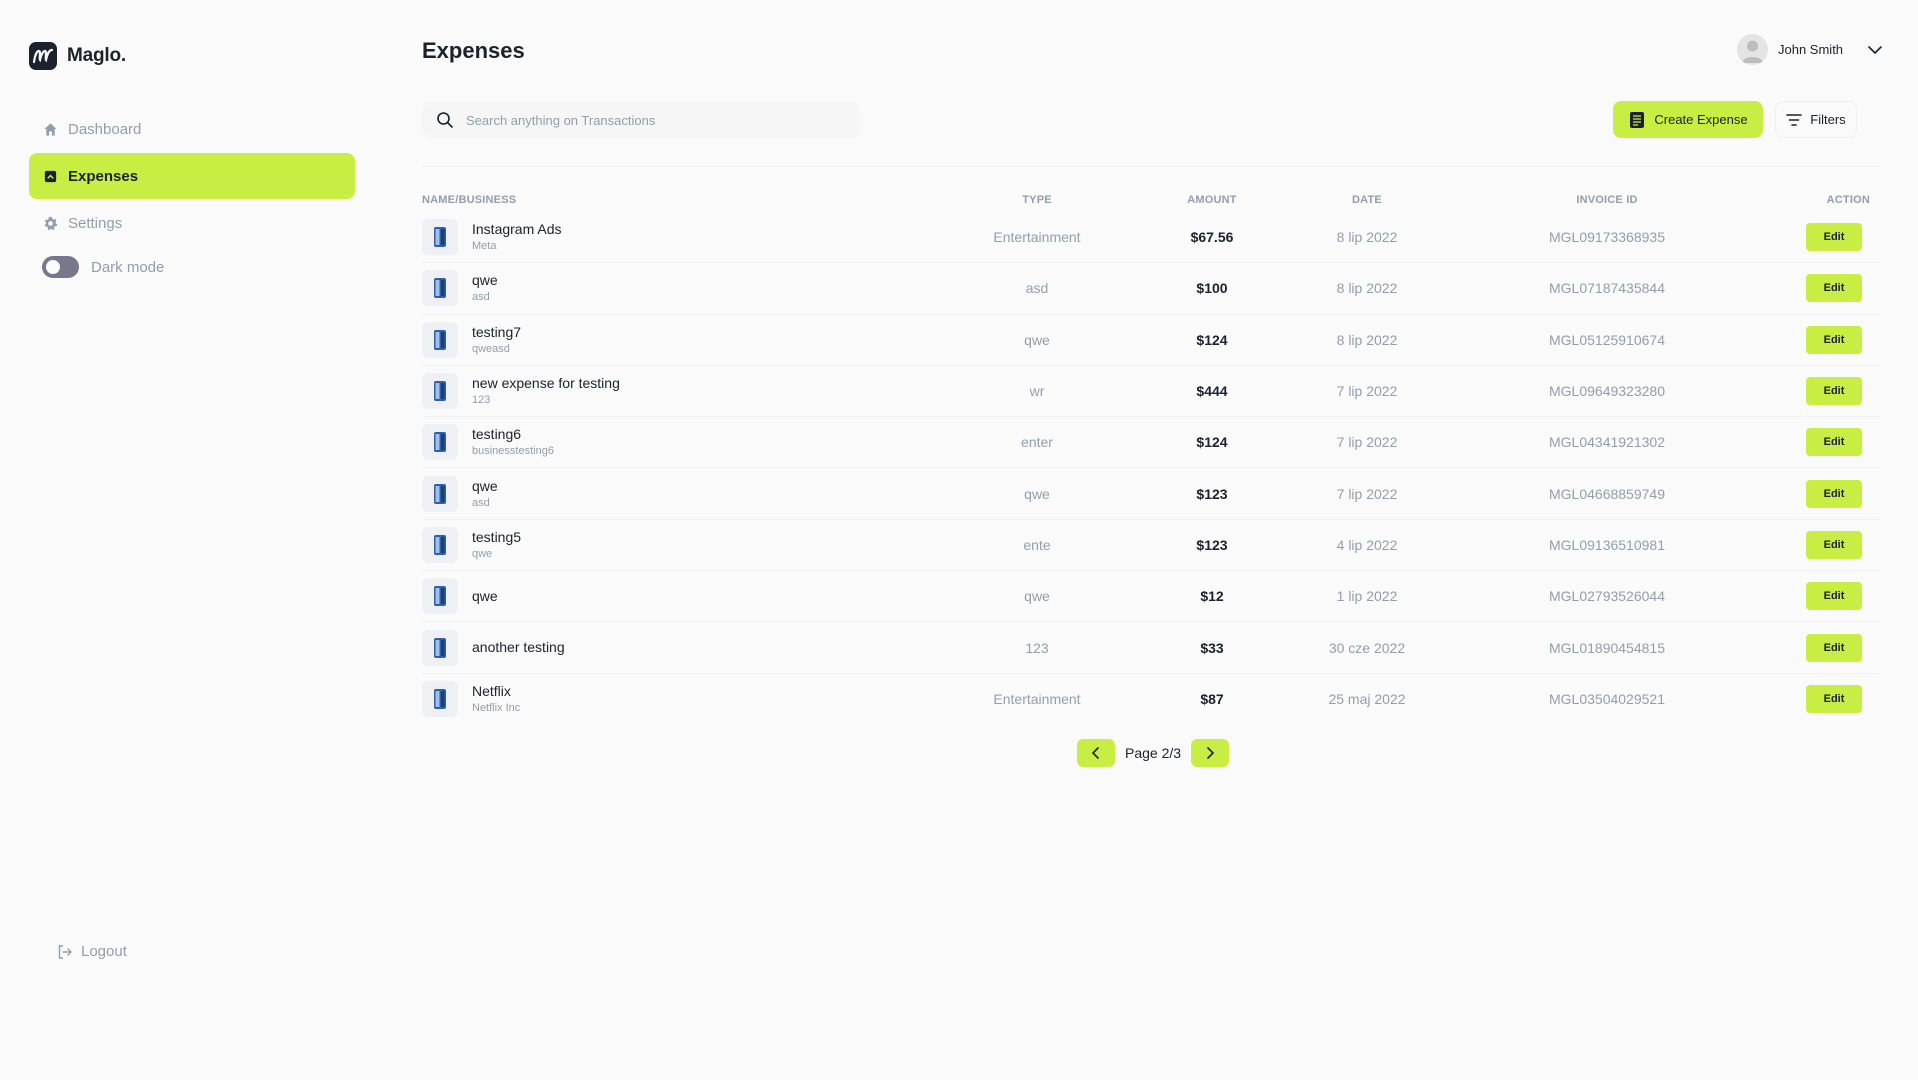  I want to click on divider, so click(1151, 166).